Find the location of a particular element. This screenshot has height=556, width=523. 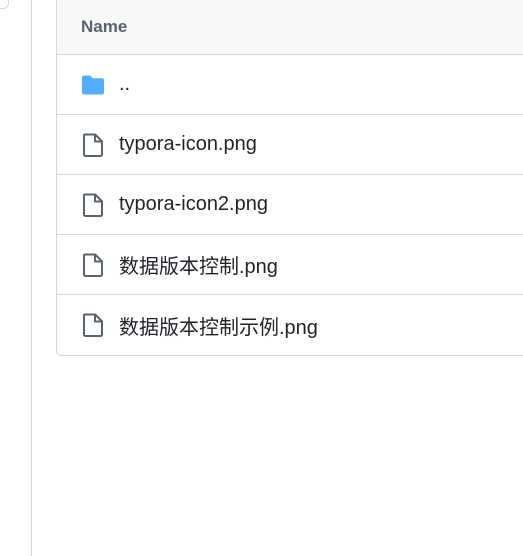

folder-icon is located at coordinates (93, 85).